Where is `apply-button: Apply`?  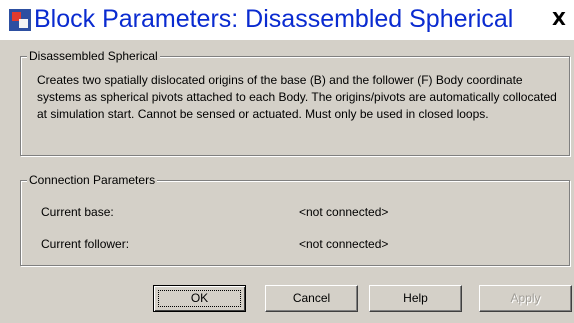 apply-button: Apply is located at coordinates (525, 298).